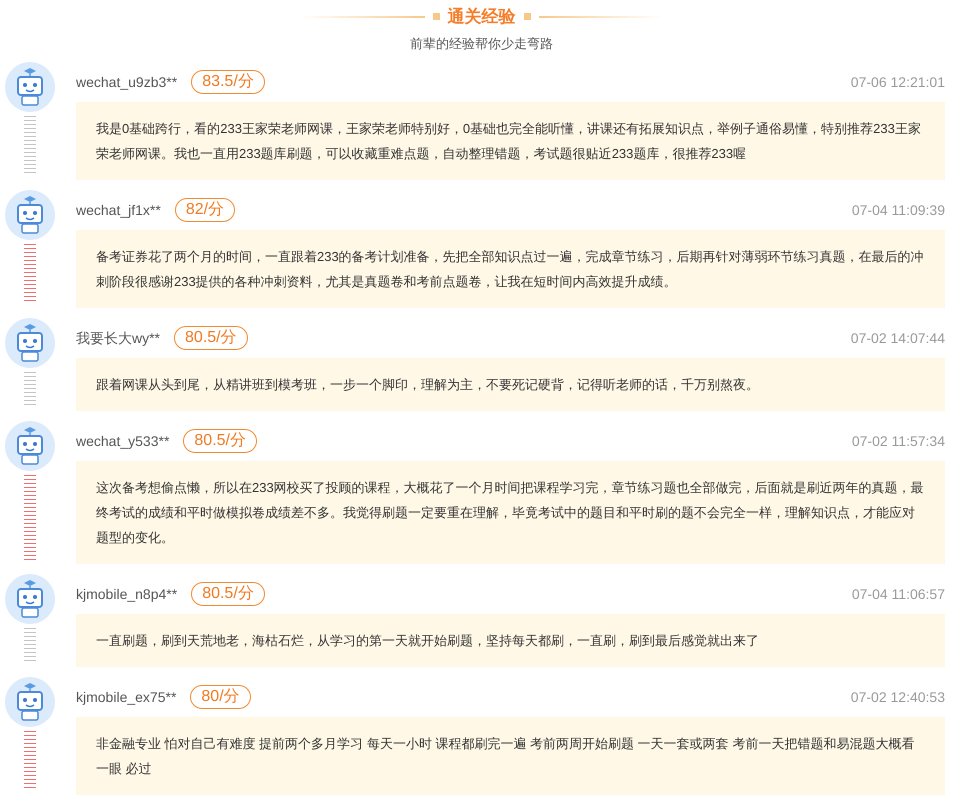 The height and width of the screenshot is (802, 963). What do you see at coordinates (118, 338) in the screenshot?
I see `username: 我要长大wy**` at bounding box center [118, 338].